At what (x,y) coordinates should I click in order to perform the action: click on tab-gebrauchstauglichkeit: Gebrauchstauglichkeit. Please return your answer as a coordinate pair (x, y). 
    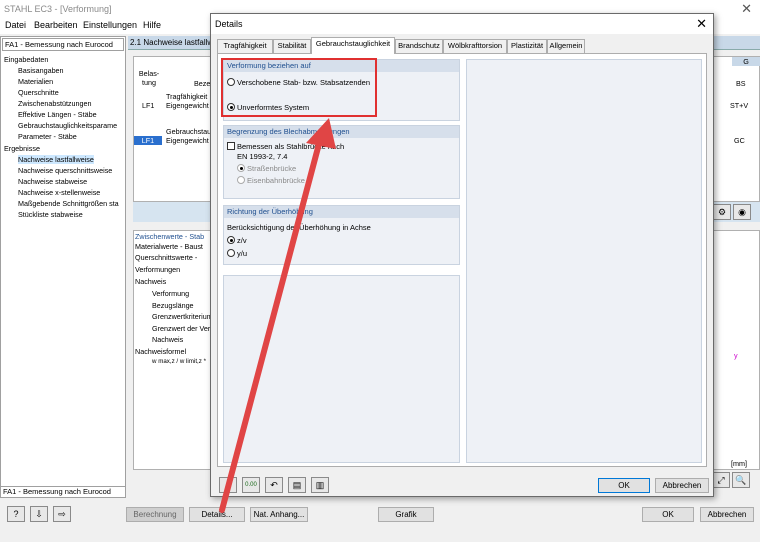
    Looking at the image, I should click on (353, 45).